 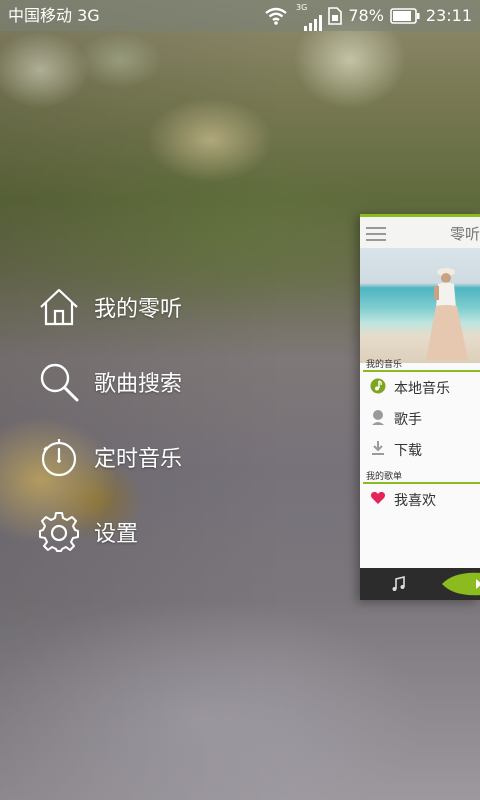 I want to click on network-type-label: 3G, so click(x=302, y=7).